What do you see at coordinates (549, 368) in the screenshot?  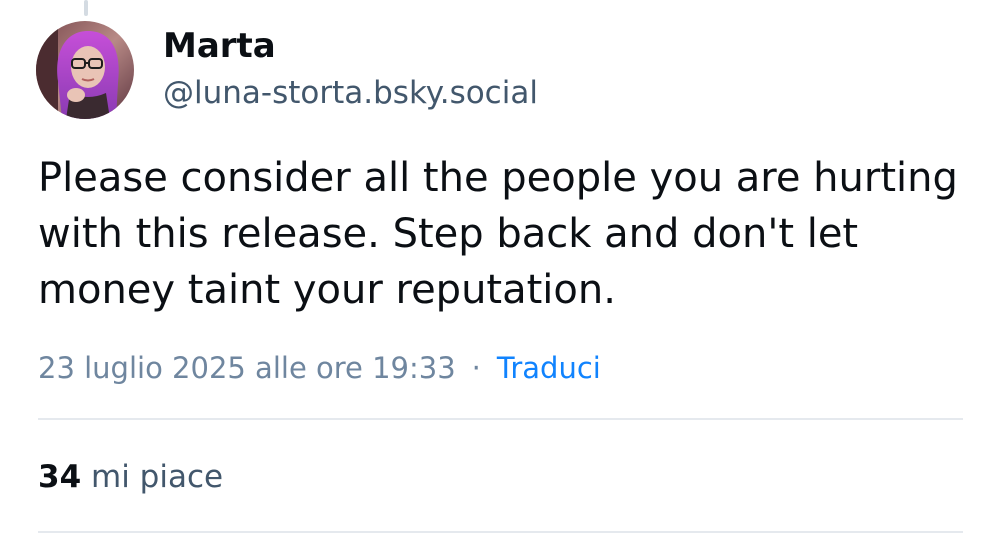 I see `translate-link: Traduci` at bounding box center [549, 368].